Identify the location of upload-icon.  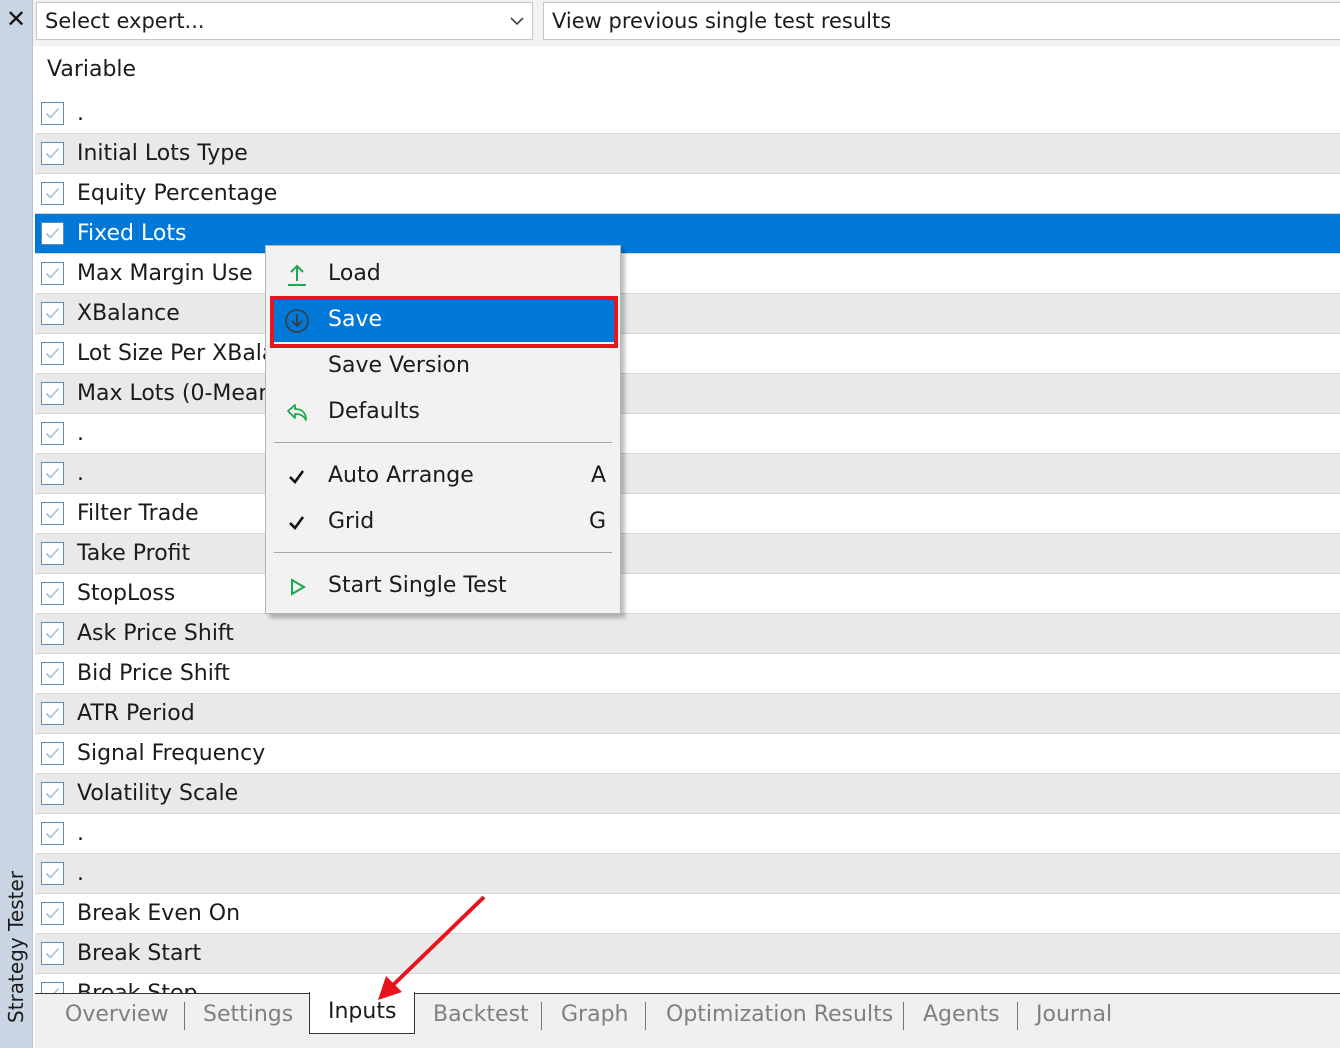
(297, 275).